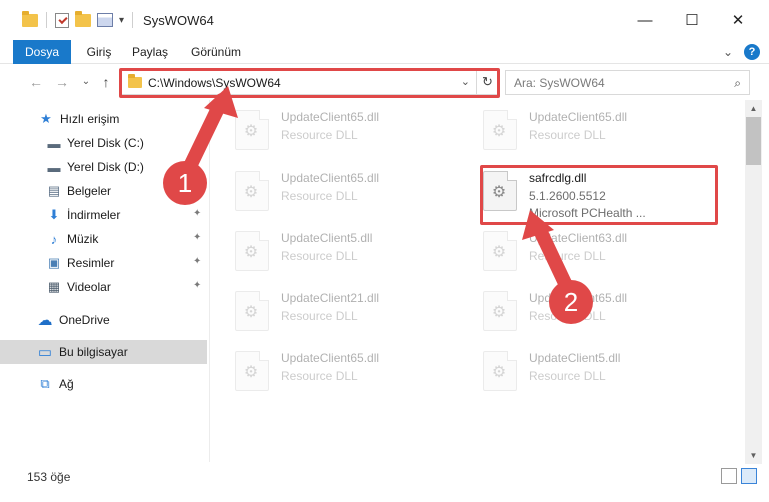 Image resolution: width=769 pixels, height=502 pixels. I want to click on sidebar-item-label: Resimler, so click(91, 263).